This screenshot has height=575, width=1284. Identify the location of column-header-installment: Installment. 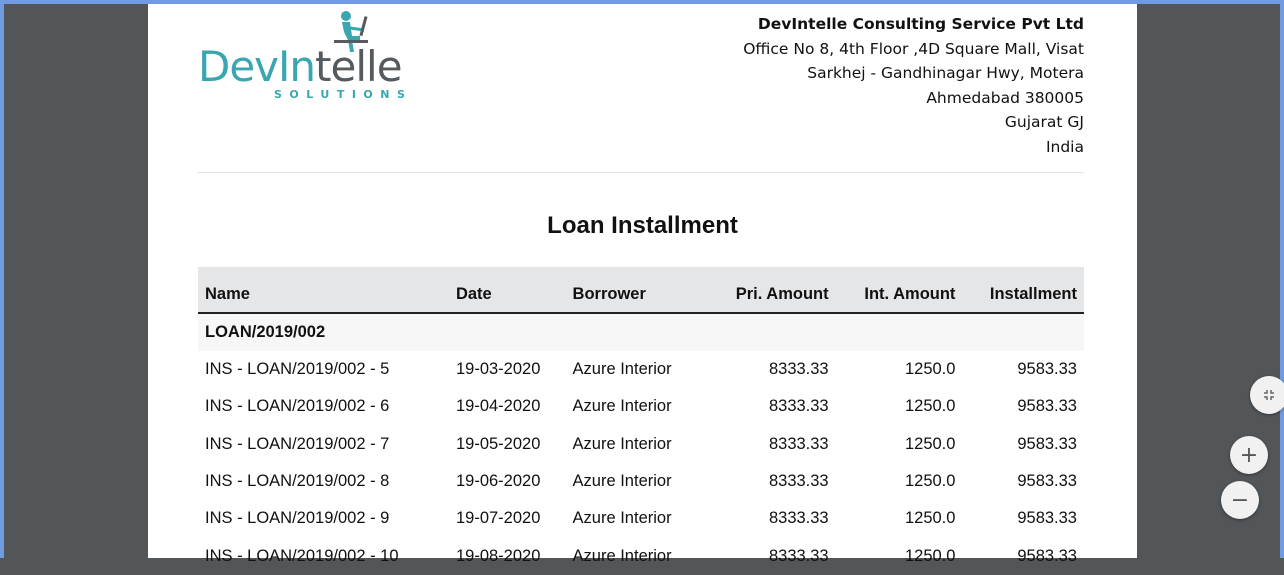
(1023, 290).